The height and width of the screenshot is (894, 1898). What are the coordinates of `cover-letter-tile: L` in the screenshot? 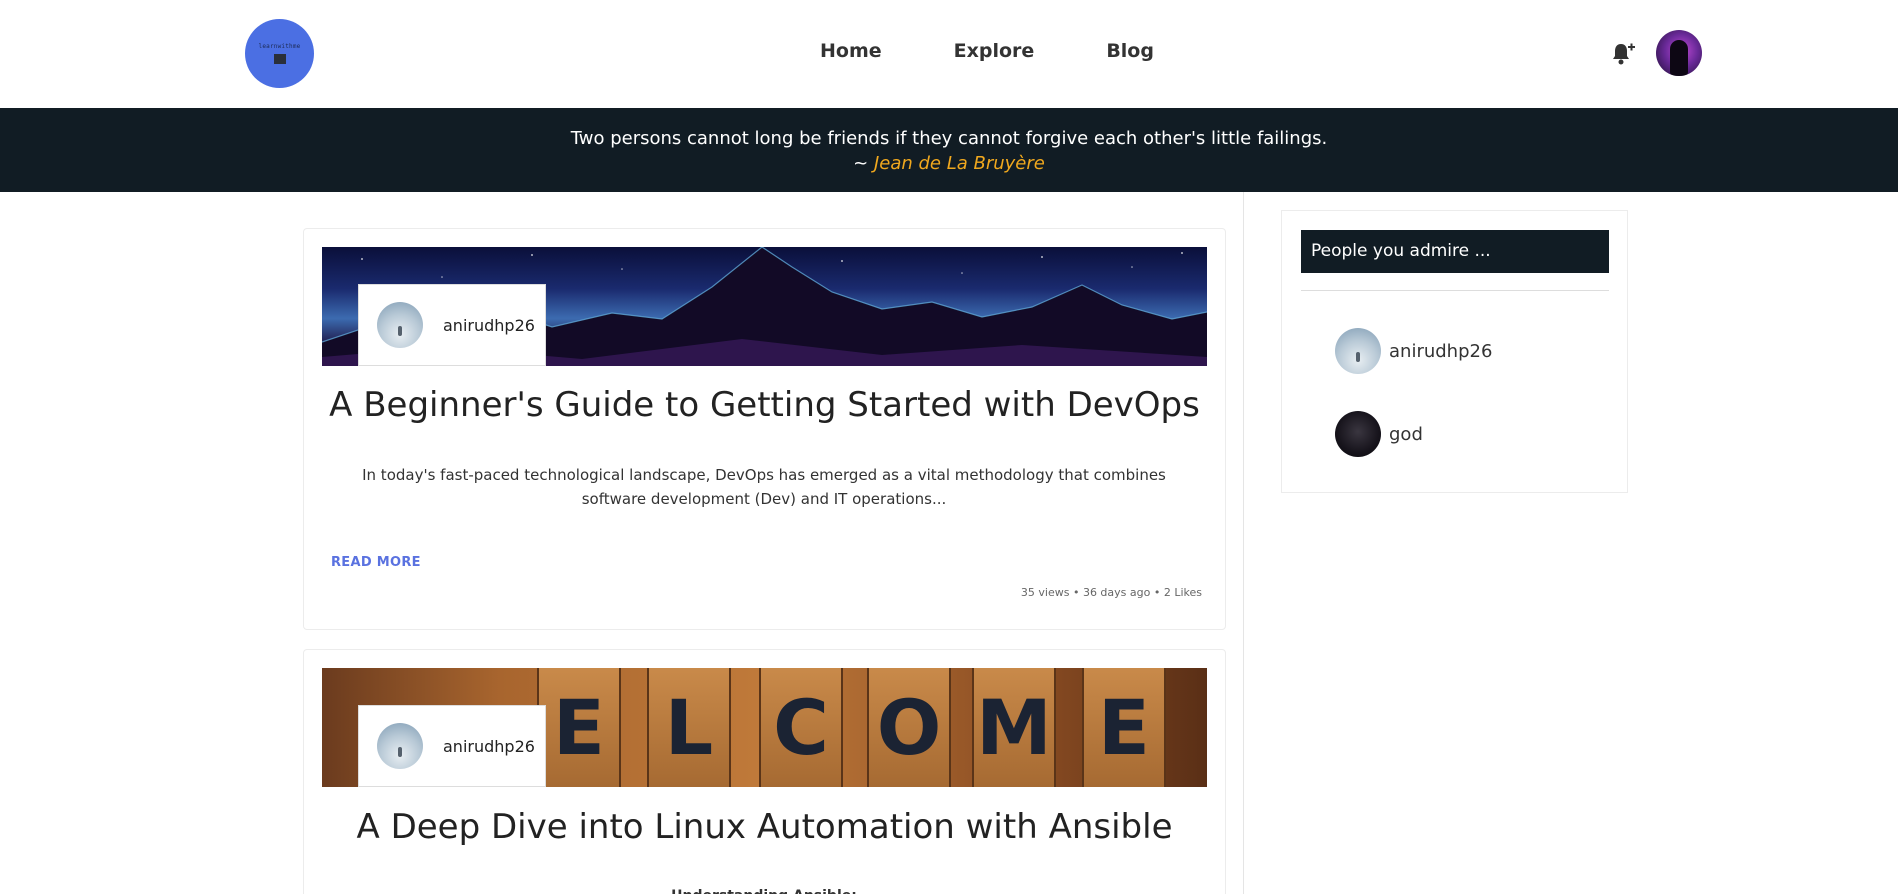 It's located at (689, 727).